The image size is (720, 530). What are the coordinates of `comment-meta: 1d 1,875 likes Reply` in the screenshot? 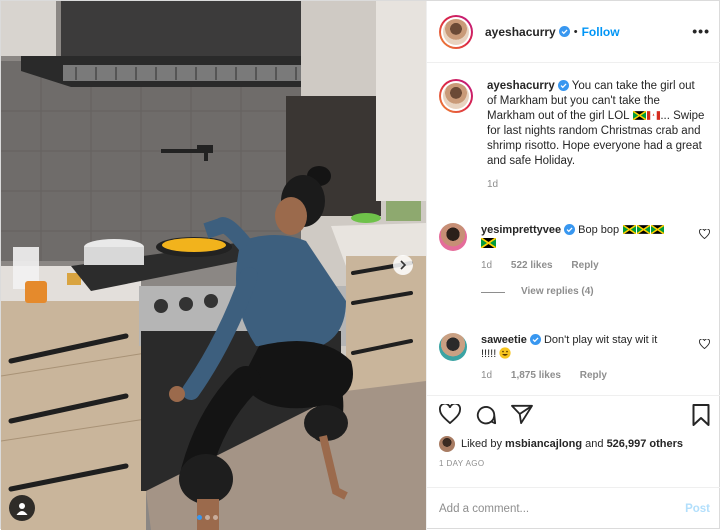 It's located at (587, 376).